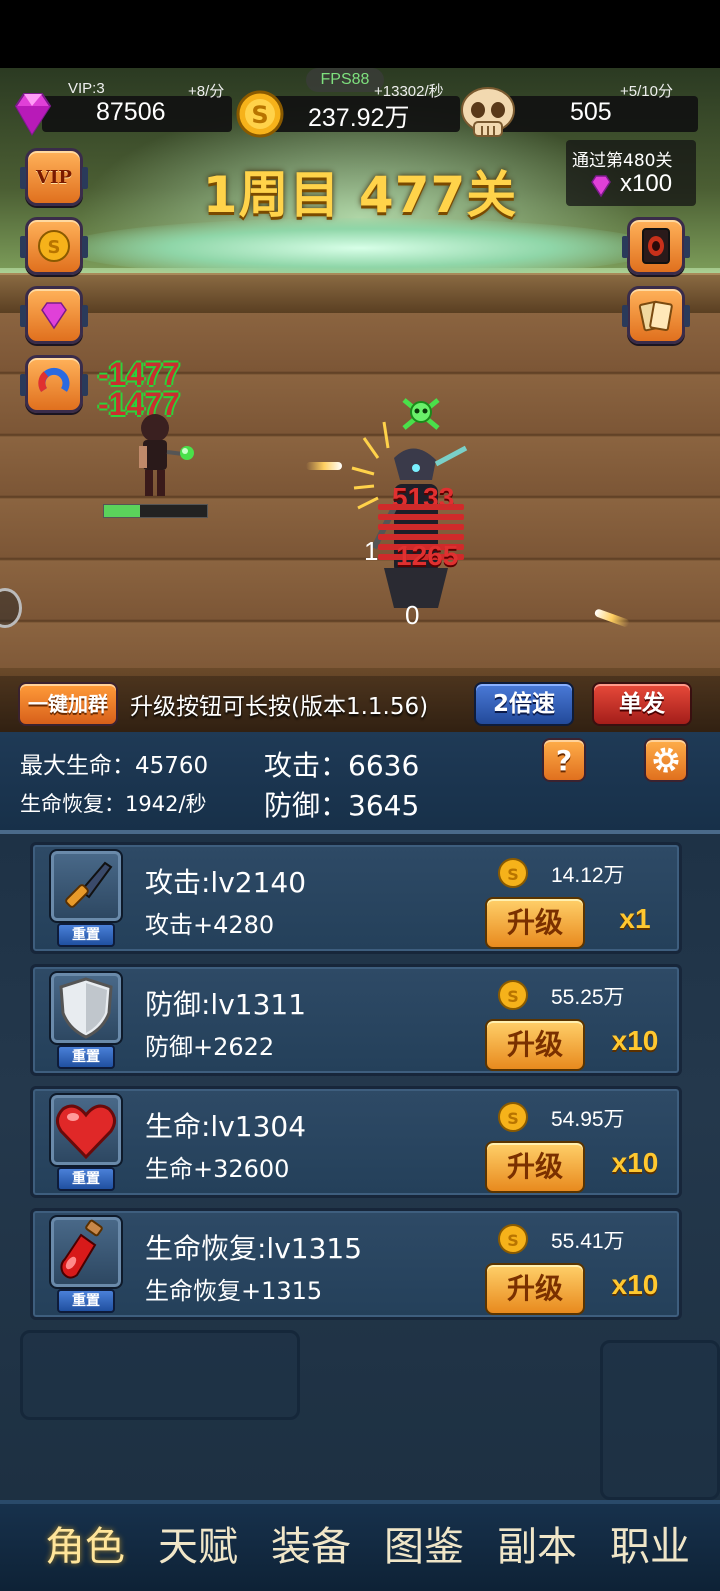 The height and width of the screenshot is (1591, 720). I want to click on potion-icon, so click(81, 1249).